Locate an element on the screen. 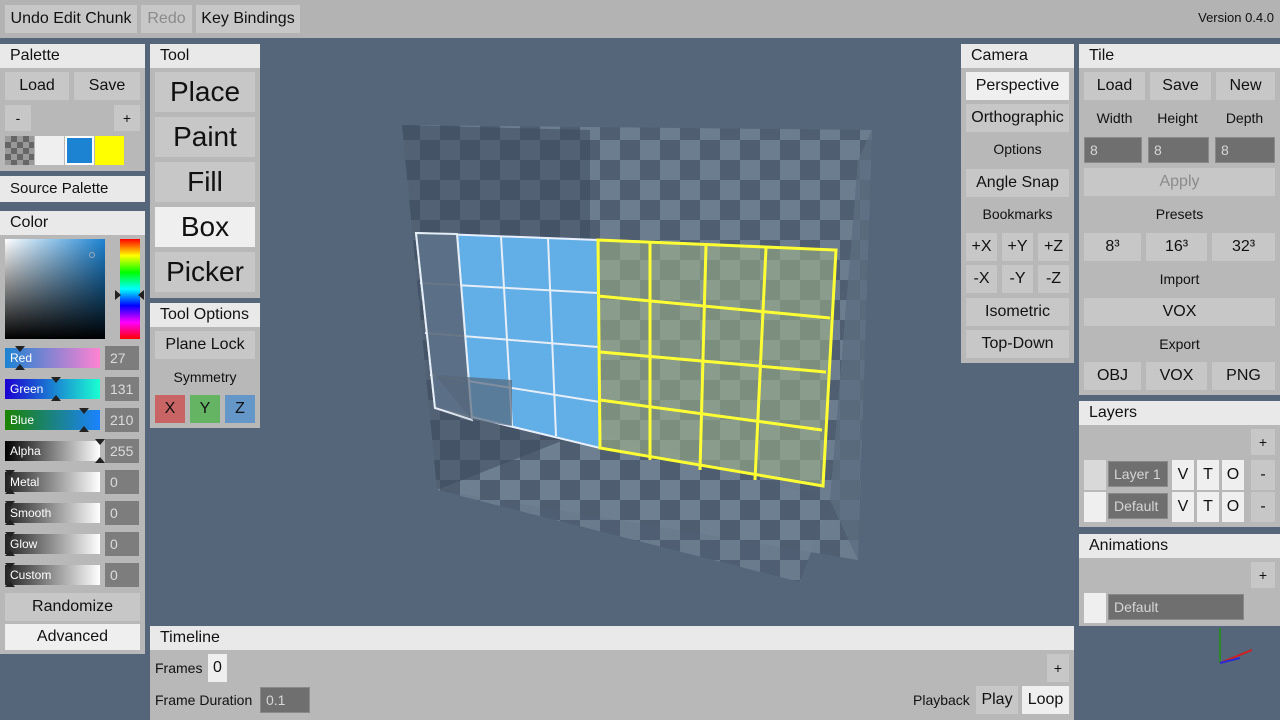 The image size is (1280, 720). bookmark-neg-x-button: -X is located at coordinates (981, 279).